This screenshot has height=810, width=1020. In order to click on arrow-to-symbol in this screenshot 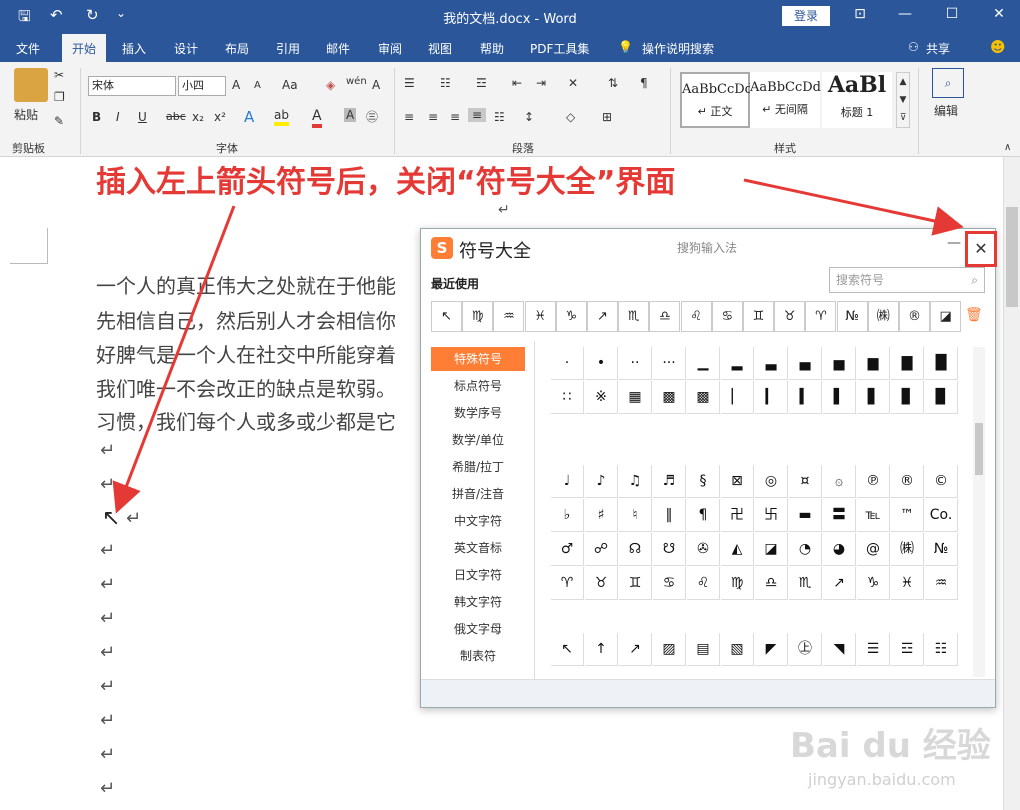, I will do `click(174, 359)`.